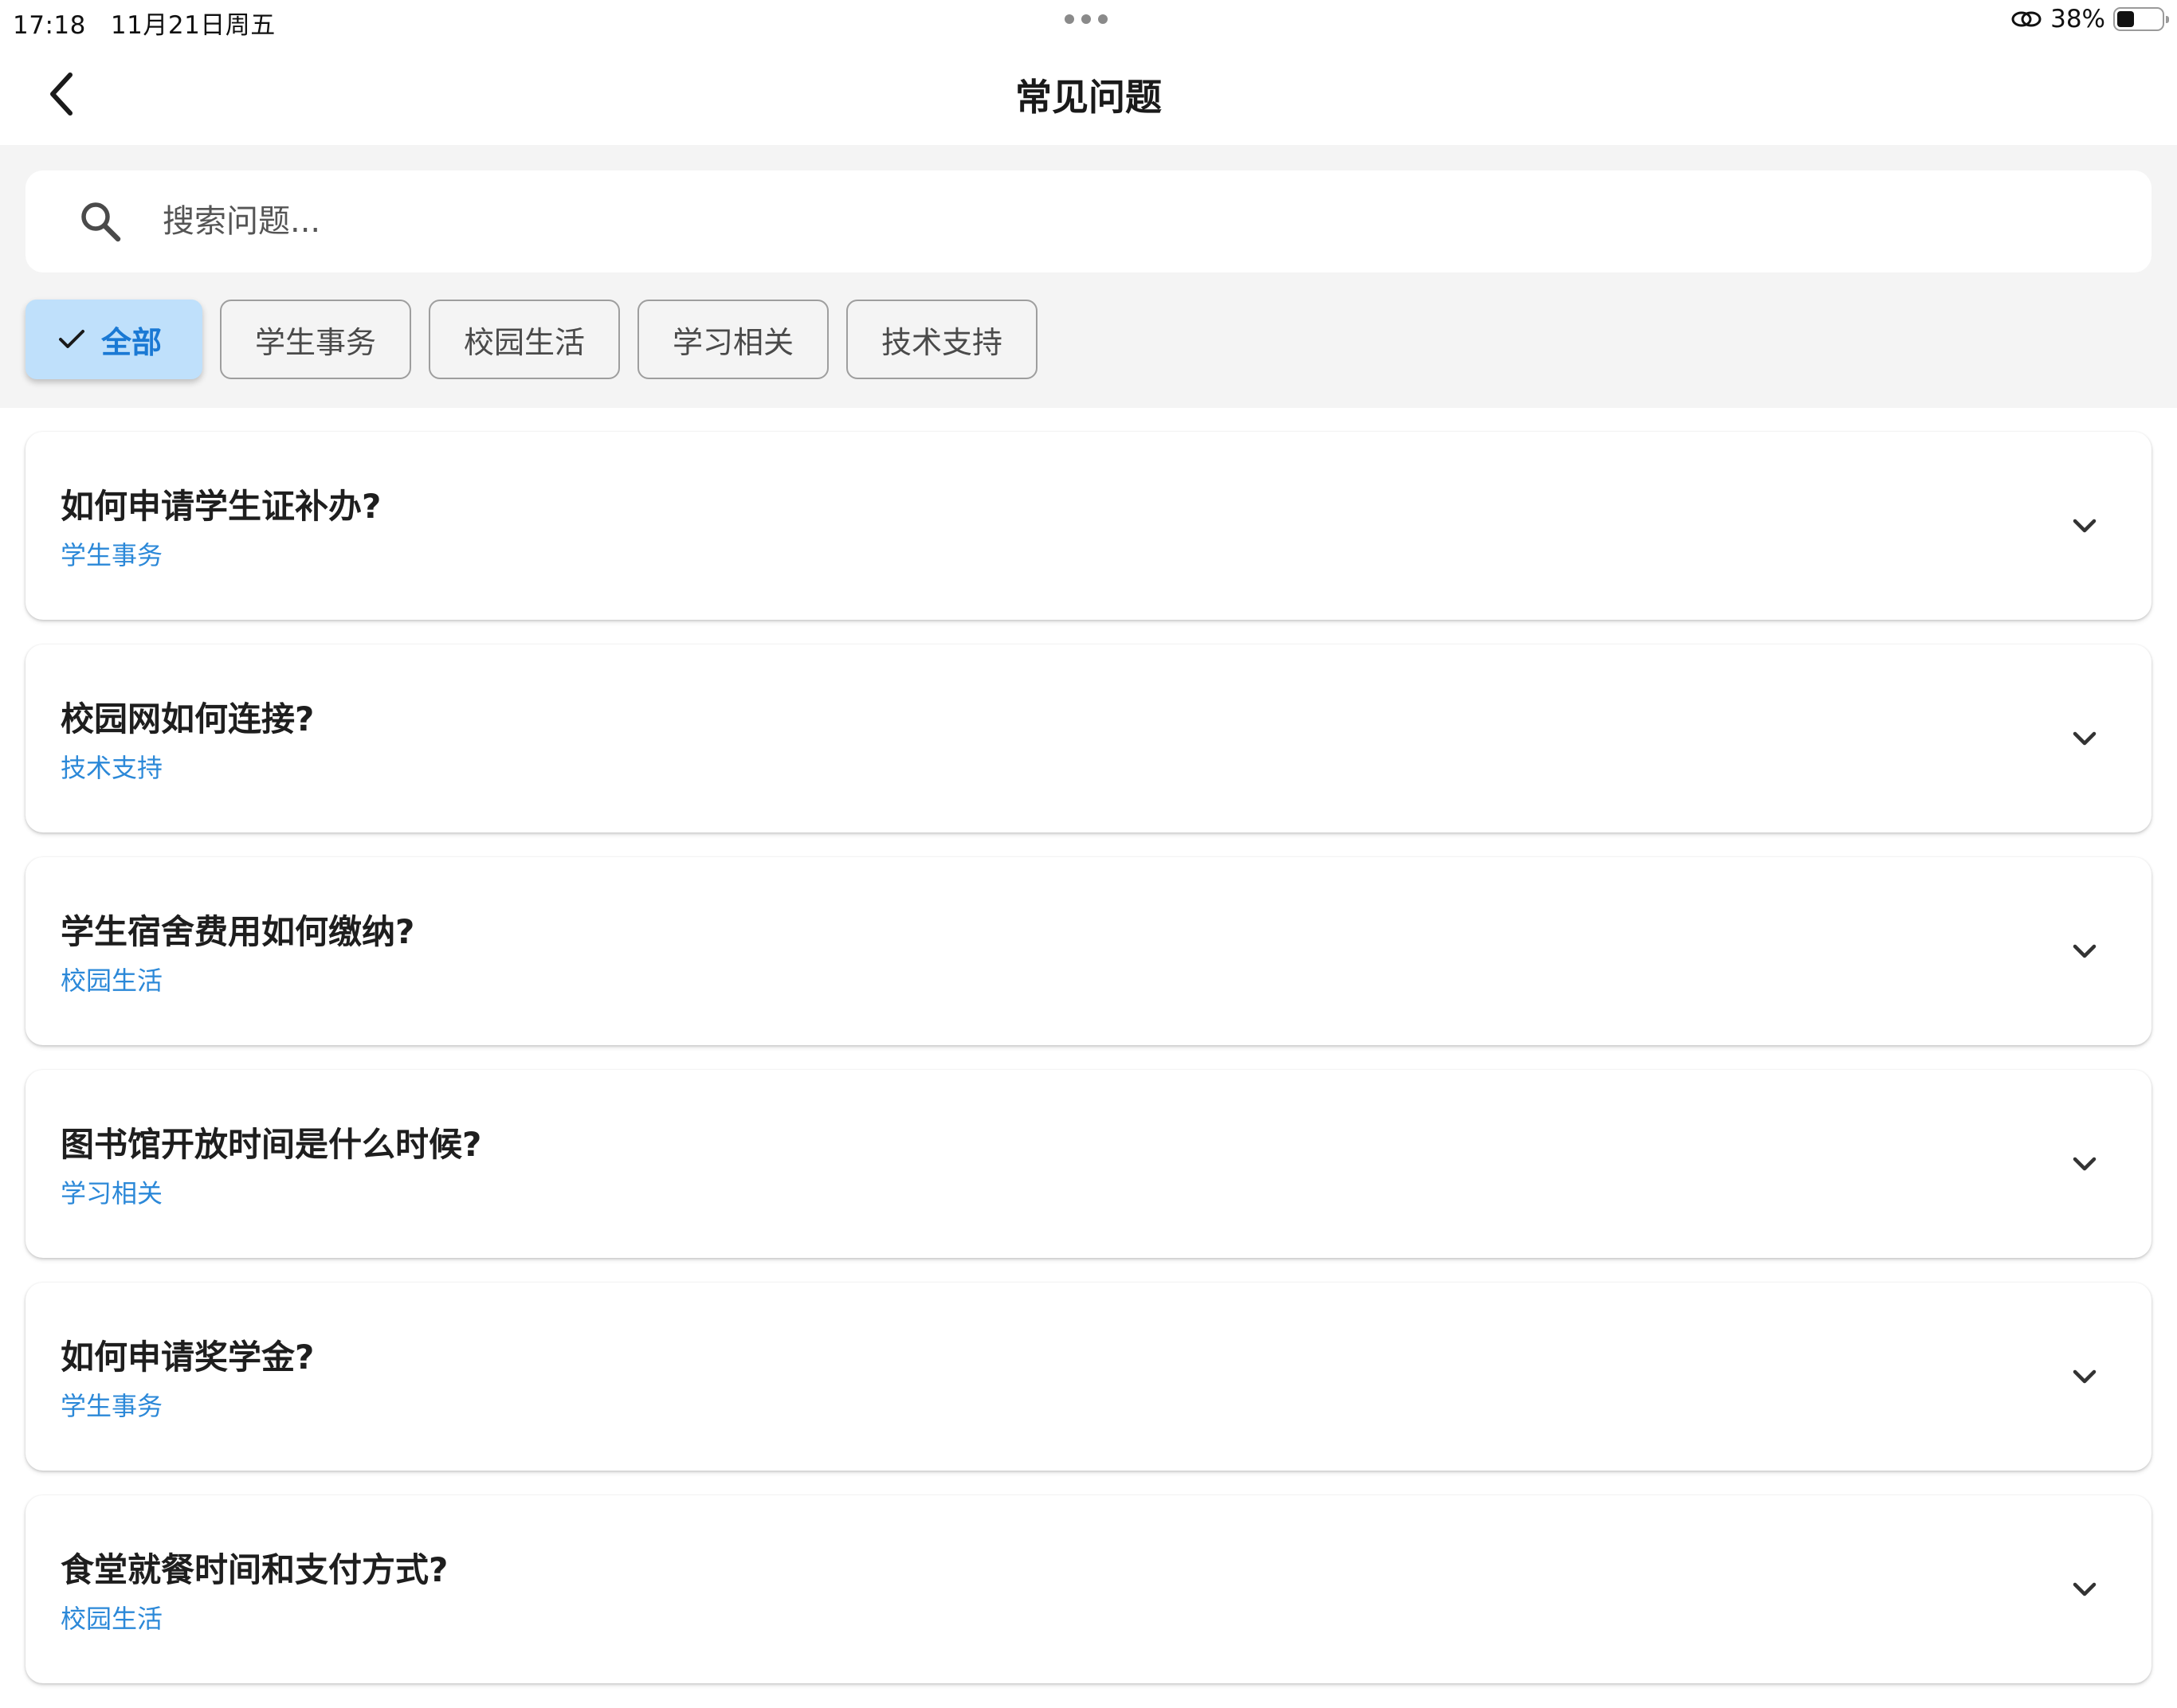 The image size is (2177, 1708). I want to click on filter-chip-label: 校园生活, so click(524, 342).